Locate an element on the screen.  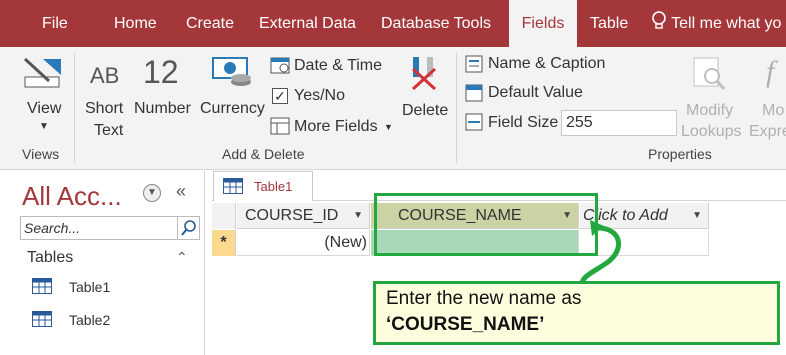
default-value-icon is located at coordinates (474, 95).